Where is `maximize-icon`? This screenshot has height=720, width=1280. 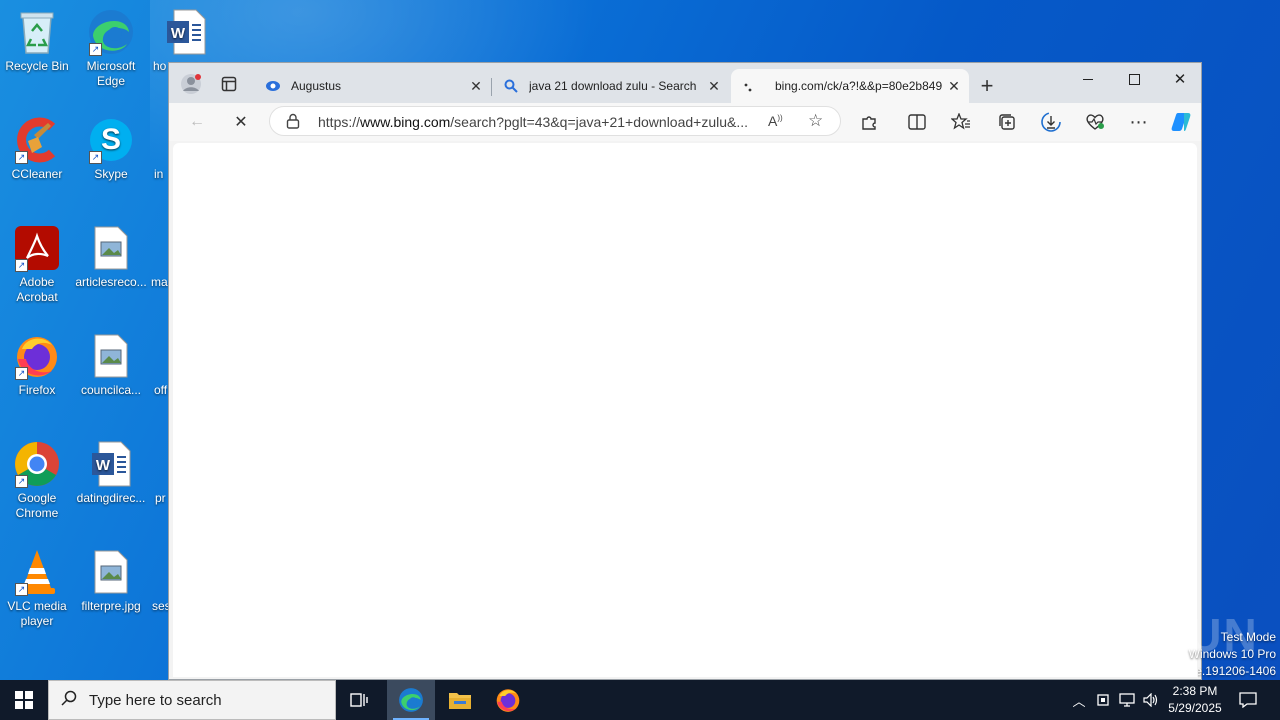 maximize-icon is located at coordinates (1134, 79).